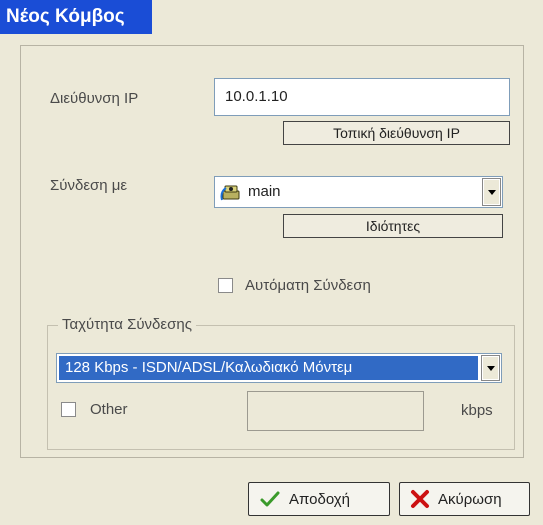 The image size is (543, 525). Describe the element at coordinates (68, 409) in the screenshot. I see `other-speed-checkbox` at that location.